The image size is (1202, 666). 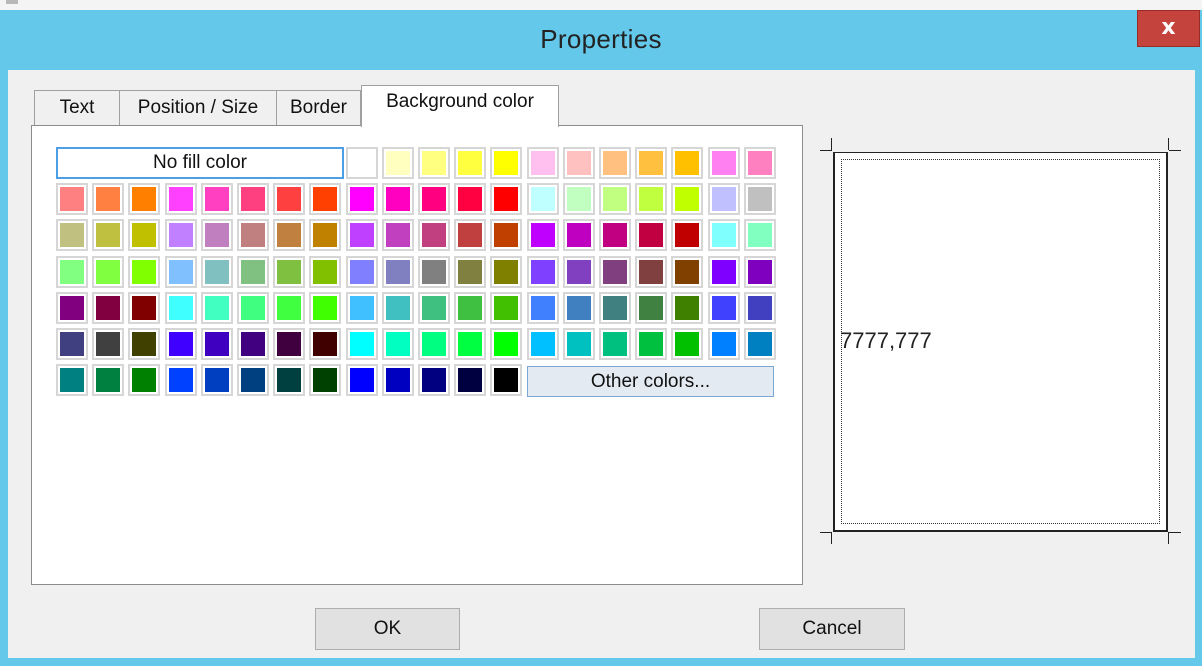 I want to click on tab-background-color: Background color, so click(x=460, y=106).